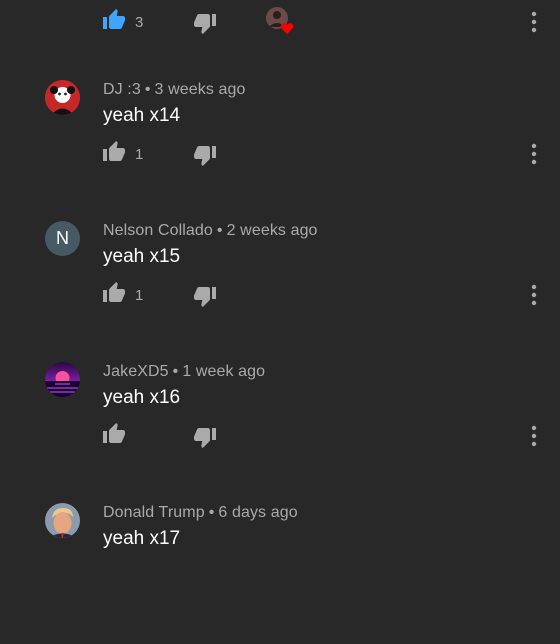 Image resolution: width=560 pixels, height=644 pixels. I want to click on top-comment-actions: 3, so click(280, 24).